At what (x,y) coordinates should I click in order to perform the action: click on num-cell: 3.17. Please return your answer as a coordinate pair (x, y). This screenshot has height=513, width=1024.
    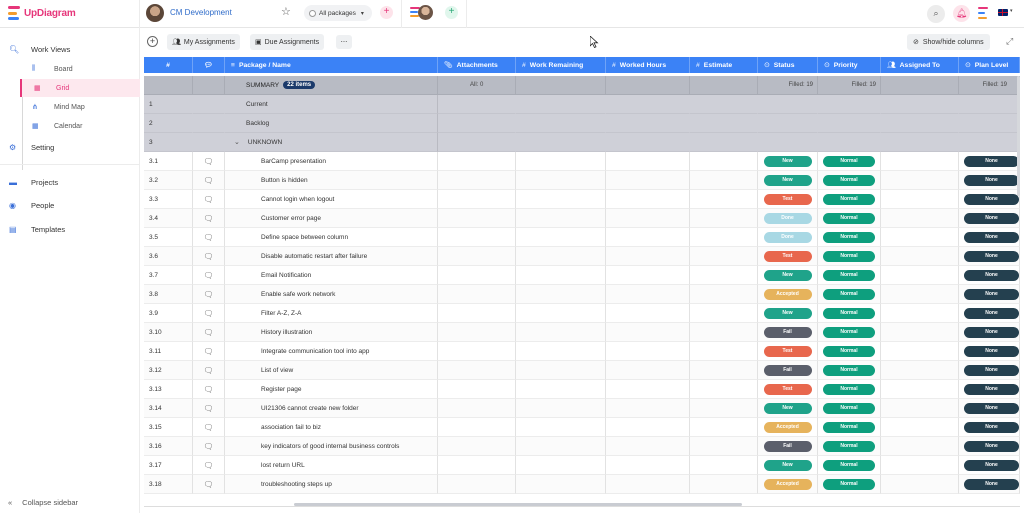
    Looking at the image, I should click on (168, 465).